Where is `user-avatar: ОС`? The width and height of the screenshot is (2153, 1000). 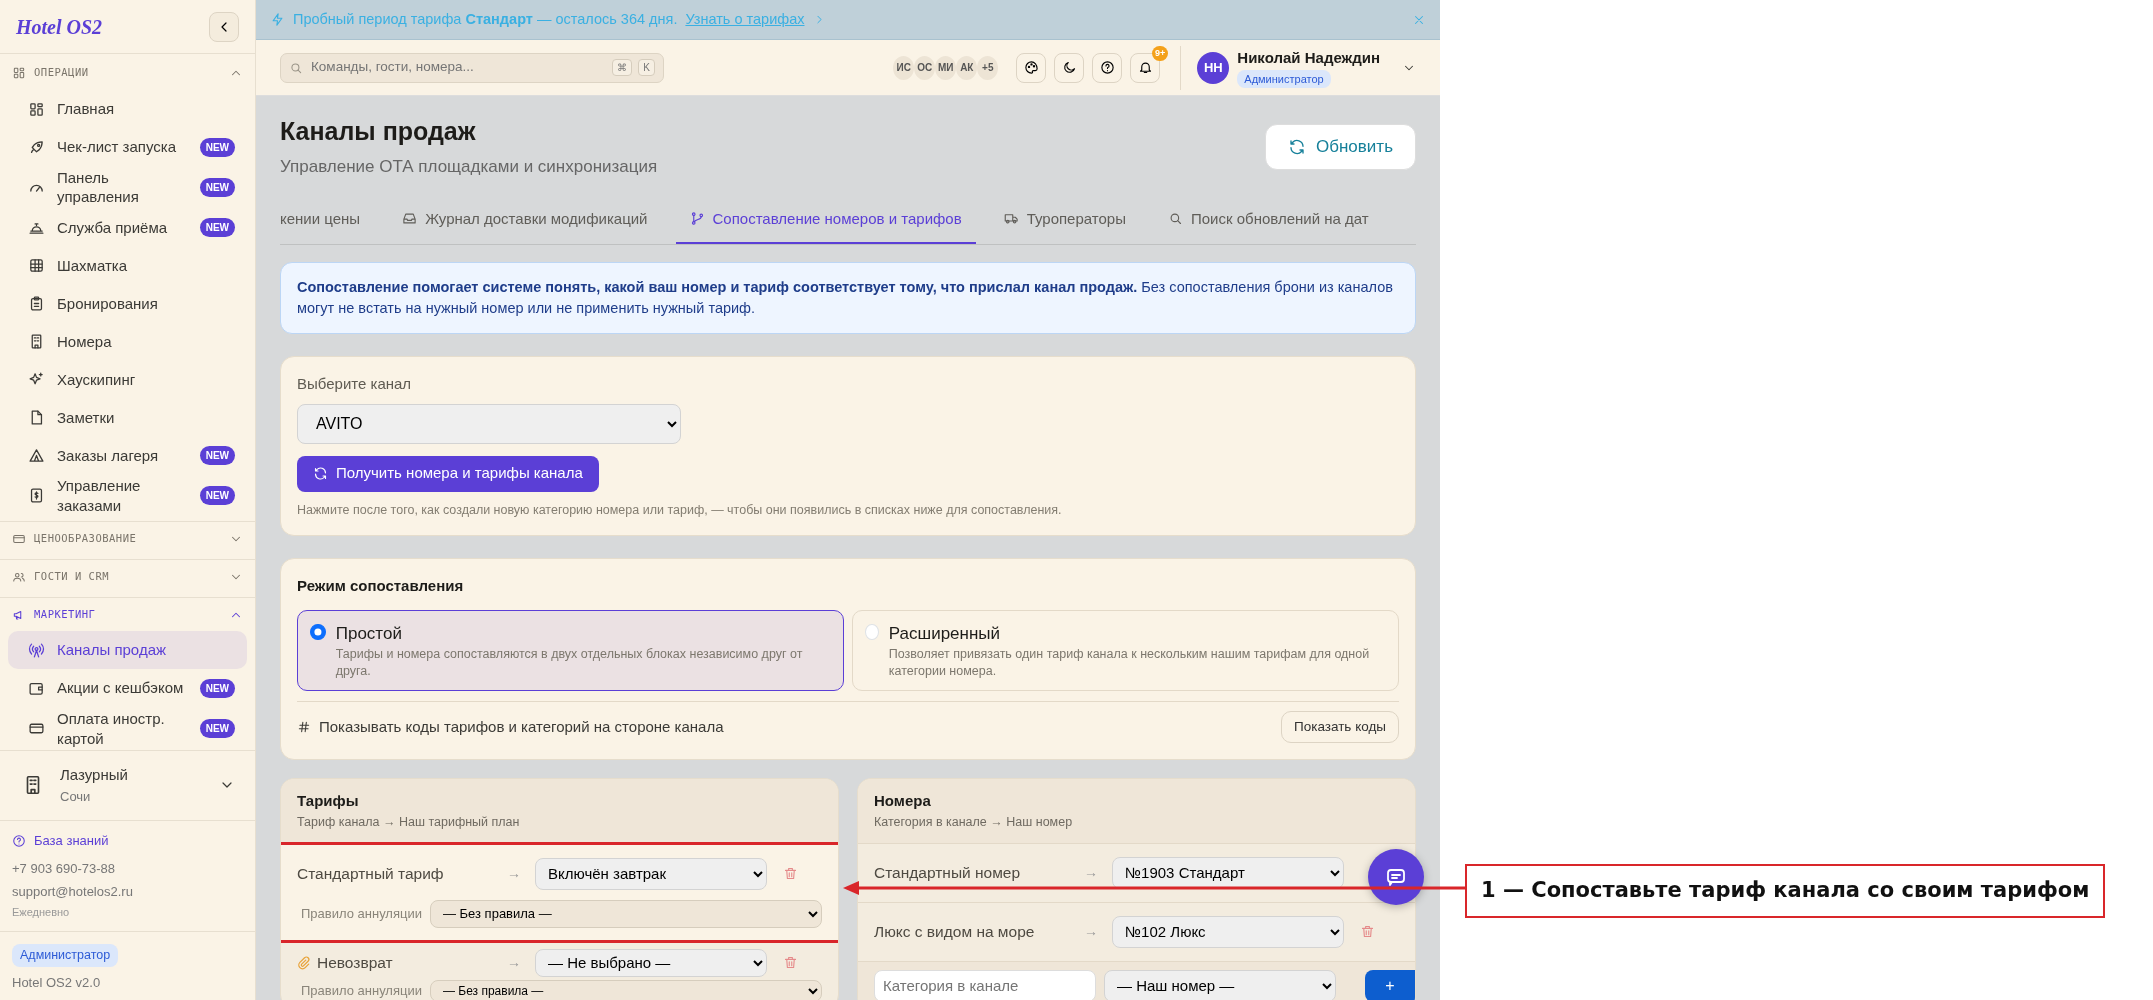
user-avatar: ОС is located at coordinates (925, 67).